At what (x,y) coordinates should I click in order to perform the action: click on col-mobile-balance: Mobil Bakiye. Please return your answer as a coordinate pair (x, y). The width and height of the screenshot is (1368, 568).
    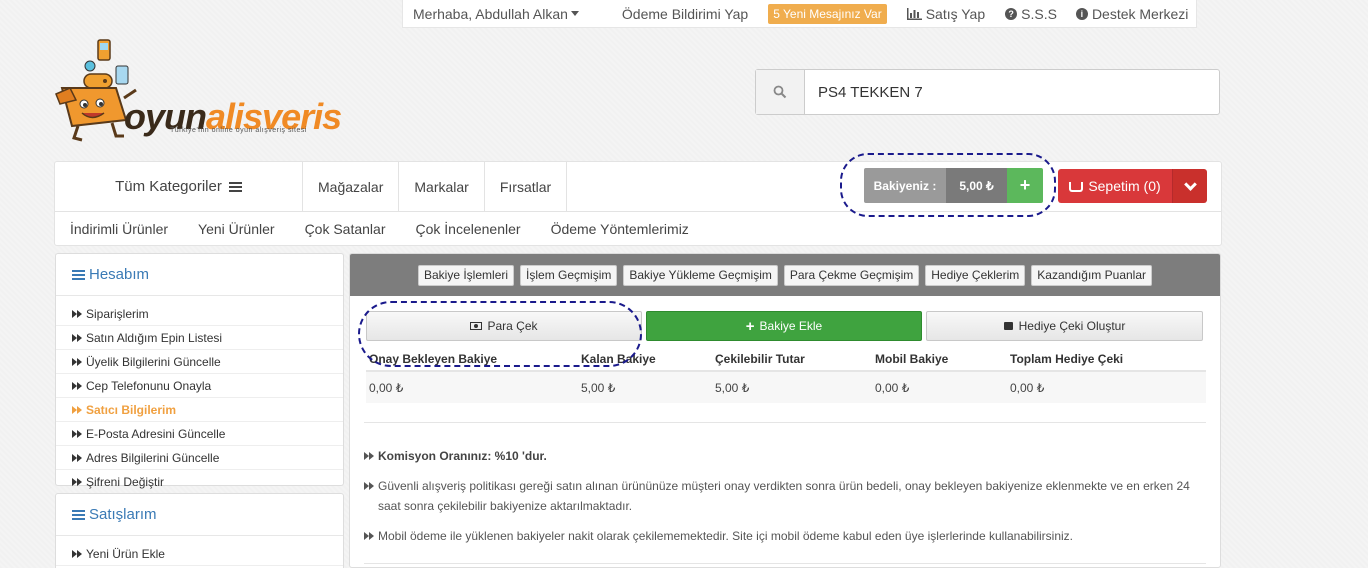
    Looking at the image, I should click on (912, 359).